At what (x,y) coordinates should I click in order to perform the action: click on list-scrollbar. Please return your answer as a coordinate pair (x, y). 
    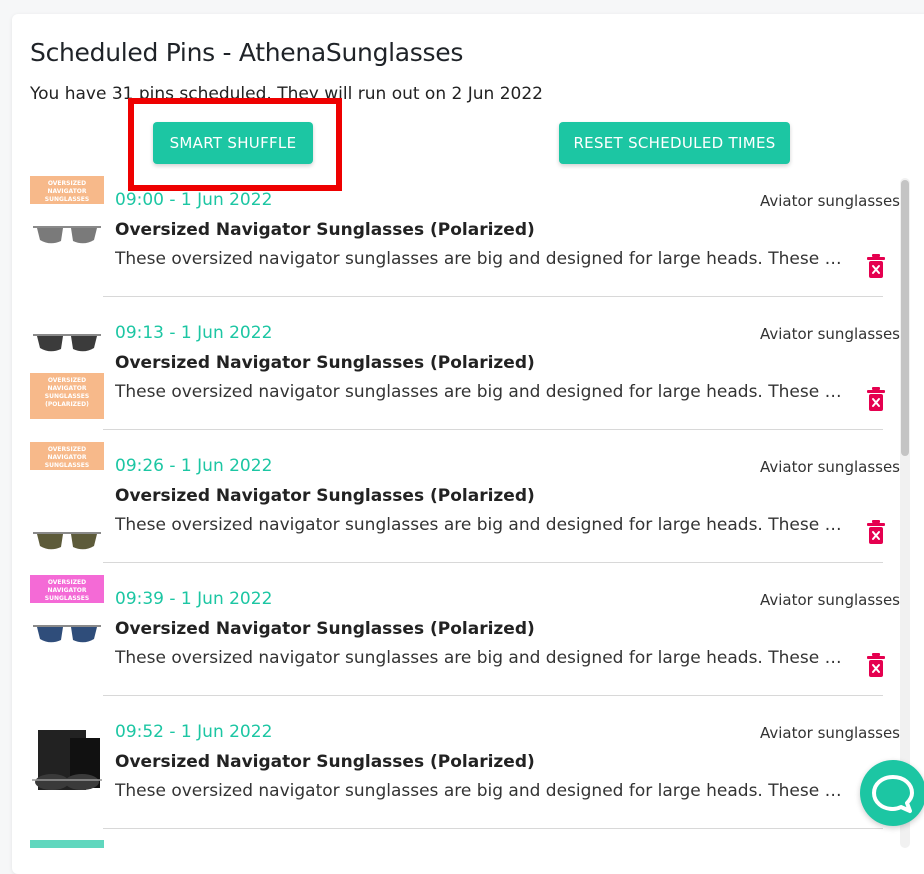
    Looking at the image, I should click on (905, 513).